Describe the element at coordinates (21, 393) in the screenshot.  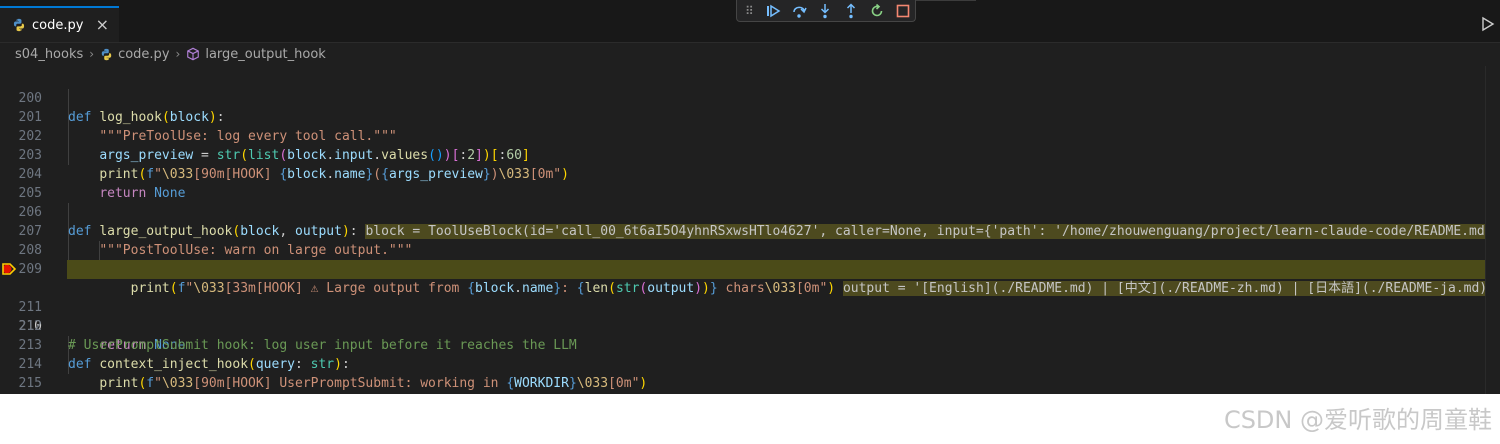
I see `line-number: 216` at that location.